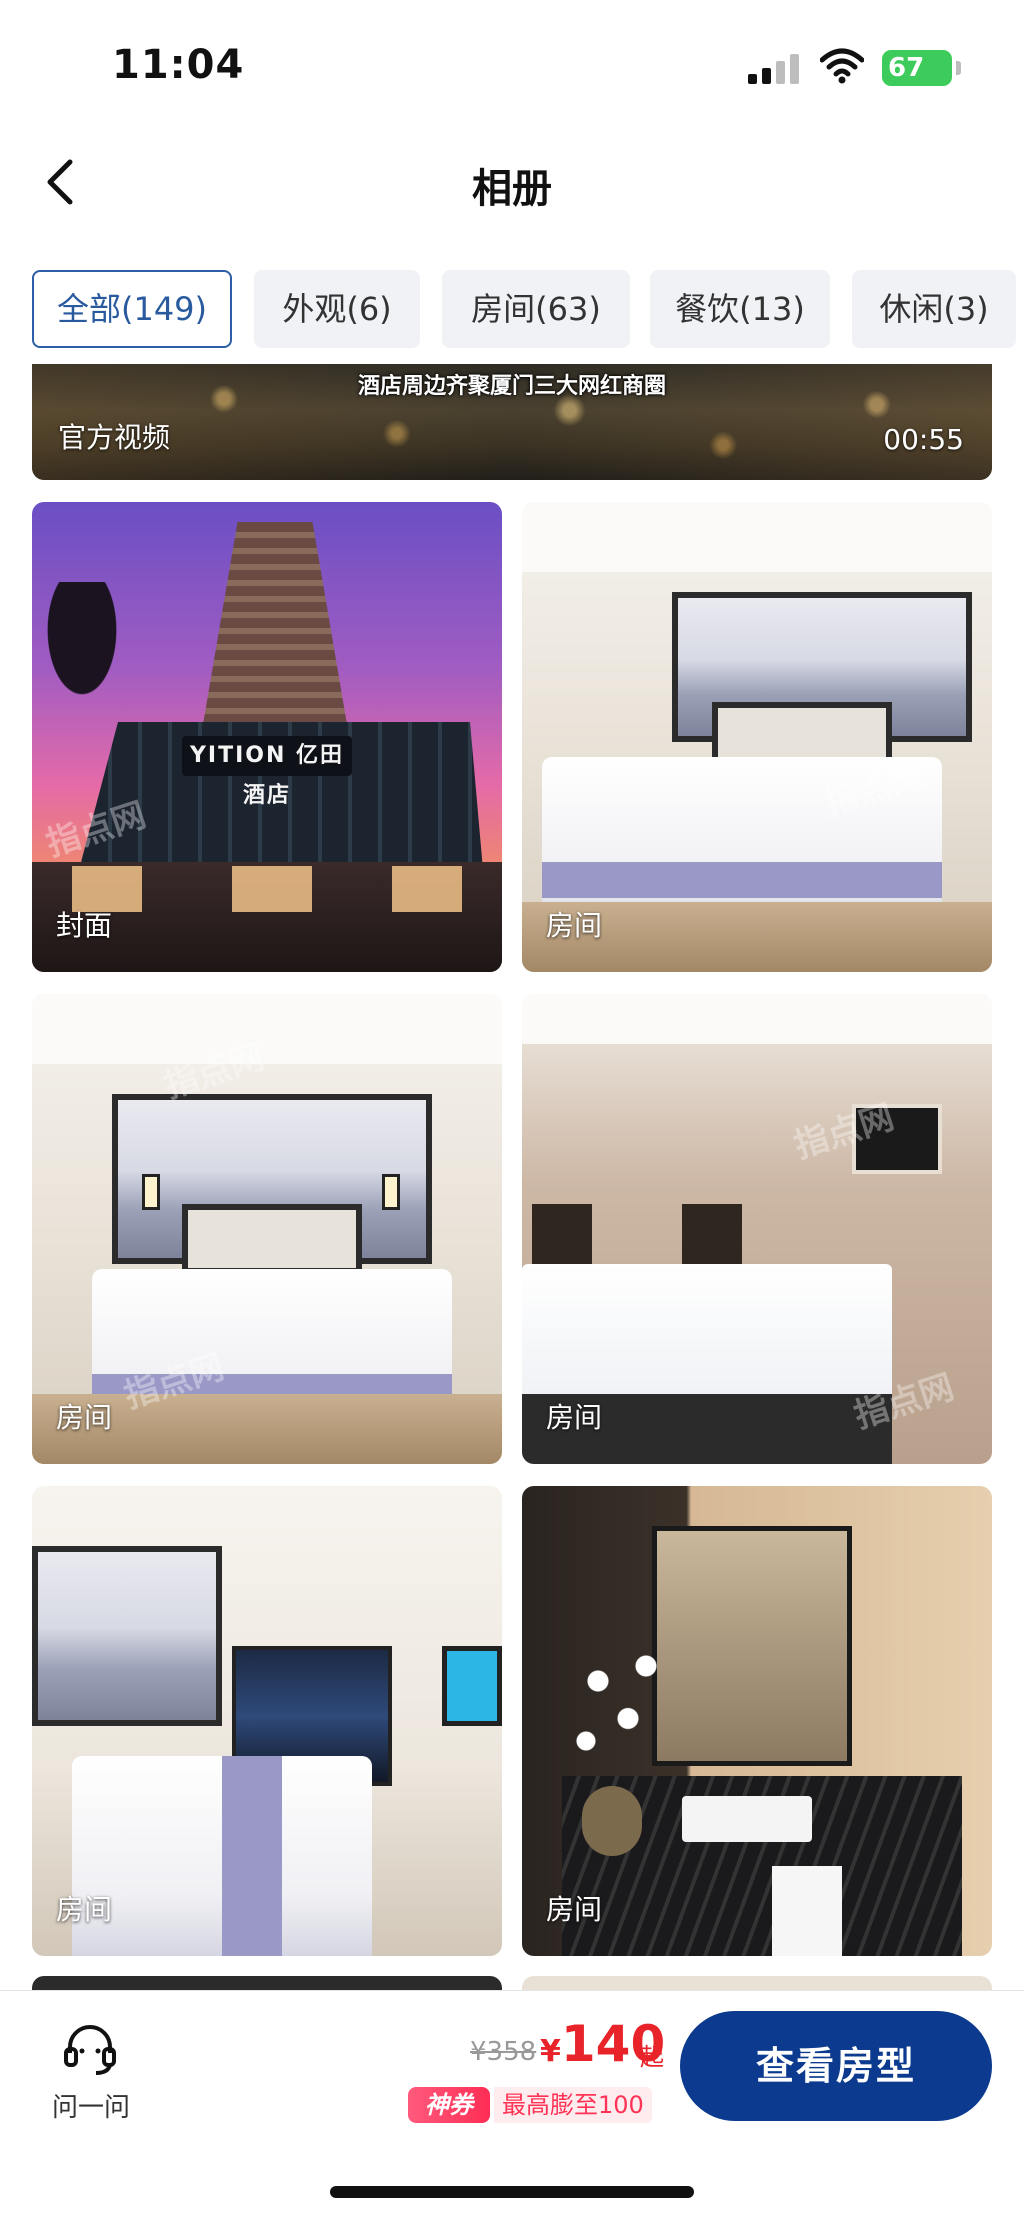 Image resolution: width=1024 pixels, height=2218 pixels. Describe the element at coordinates (836, 2066) in the screenshot. I see `view-room-types-button: 查看房型` at that location.